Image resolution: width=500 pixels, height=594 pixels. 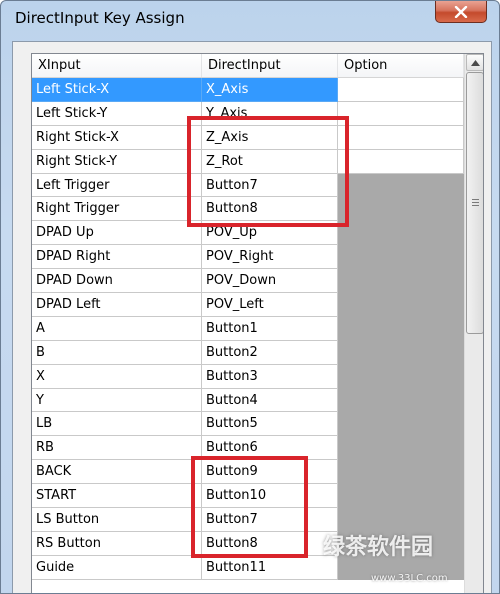 I want to click on directinput-cell: Button6, so click(x=270, y=448).